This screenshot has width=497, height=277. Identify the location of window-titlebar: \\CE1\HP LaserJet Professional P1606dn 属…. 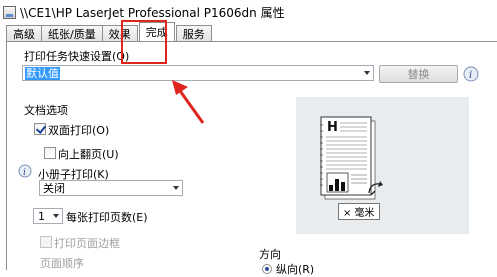
(248, 12).